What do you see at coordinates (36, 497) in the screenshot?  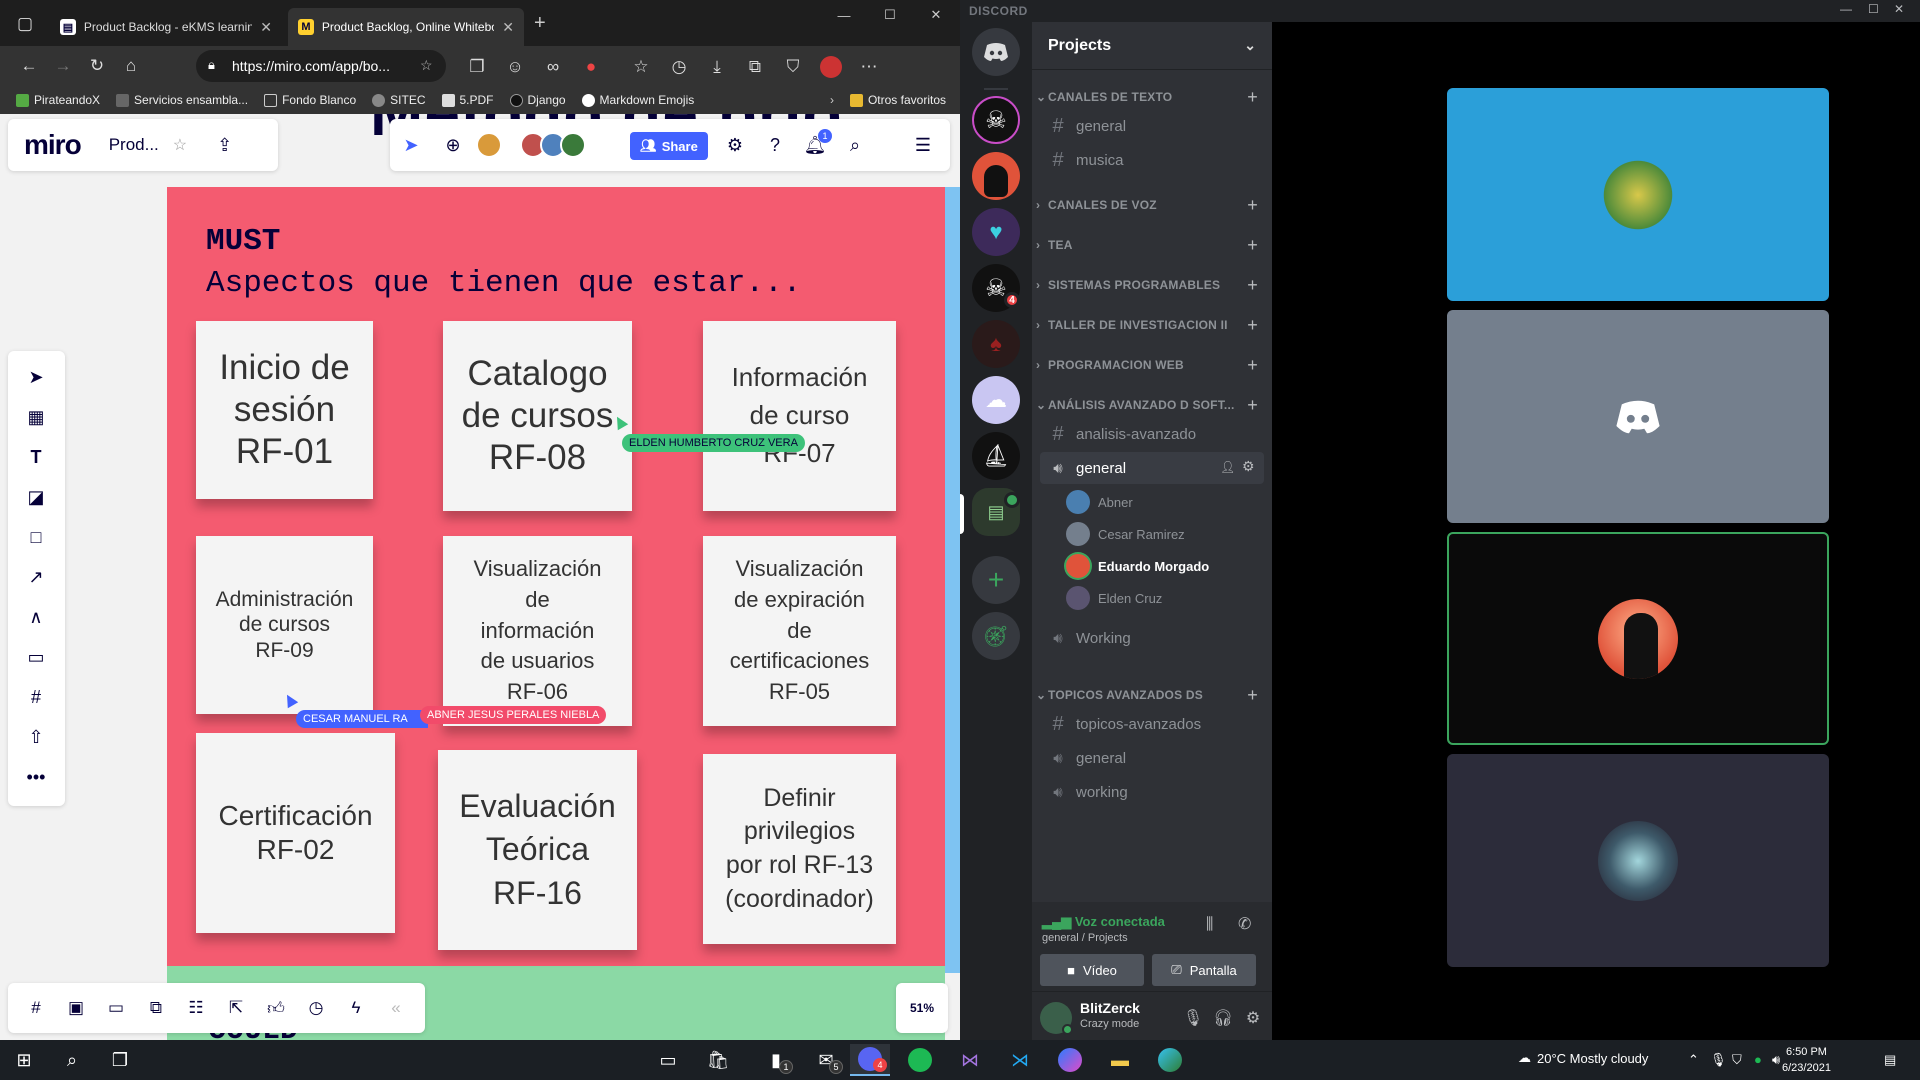 I see `sticky-note-icon: ◪` at bounding box center [36, 497].